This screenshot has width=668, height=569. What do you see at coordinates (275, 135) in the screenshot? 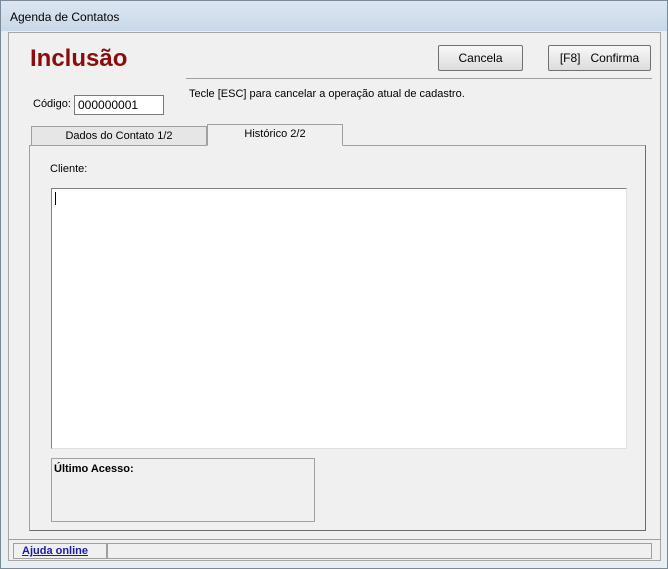
I see `tab-history: Histórico 2/2` at bounding box center [275, 135].